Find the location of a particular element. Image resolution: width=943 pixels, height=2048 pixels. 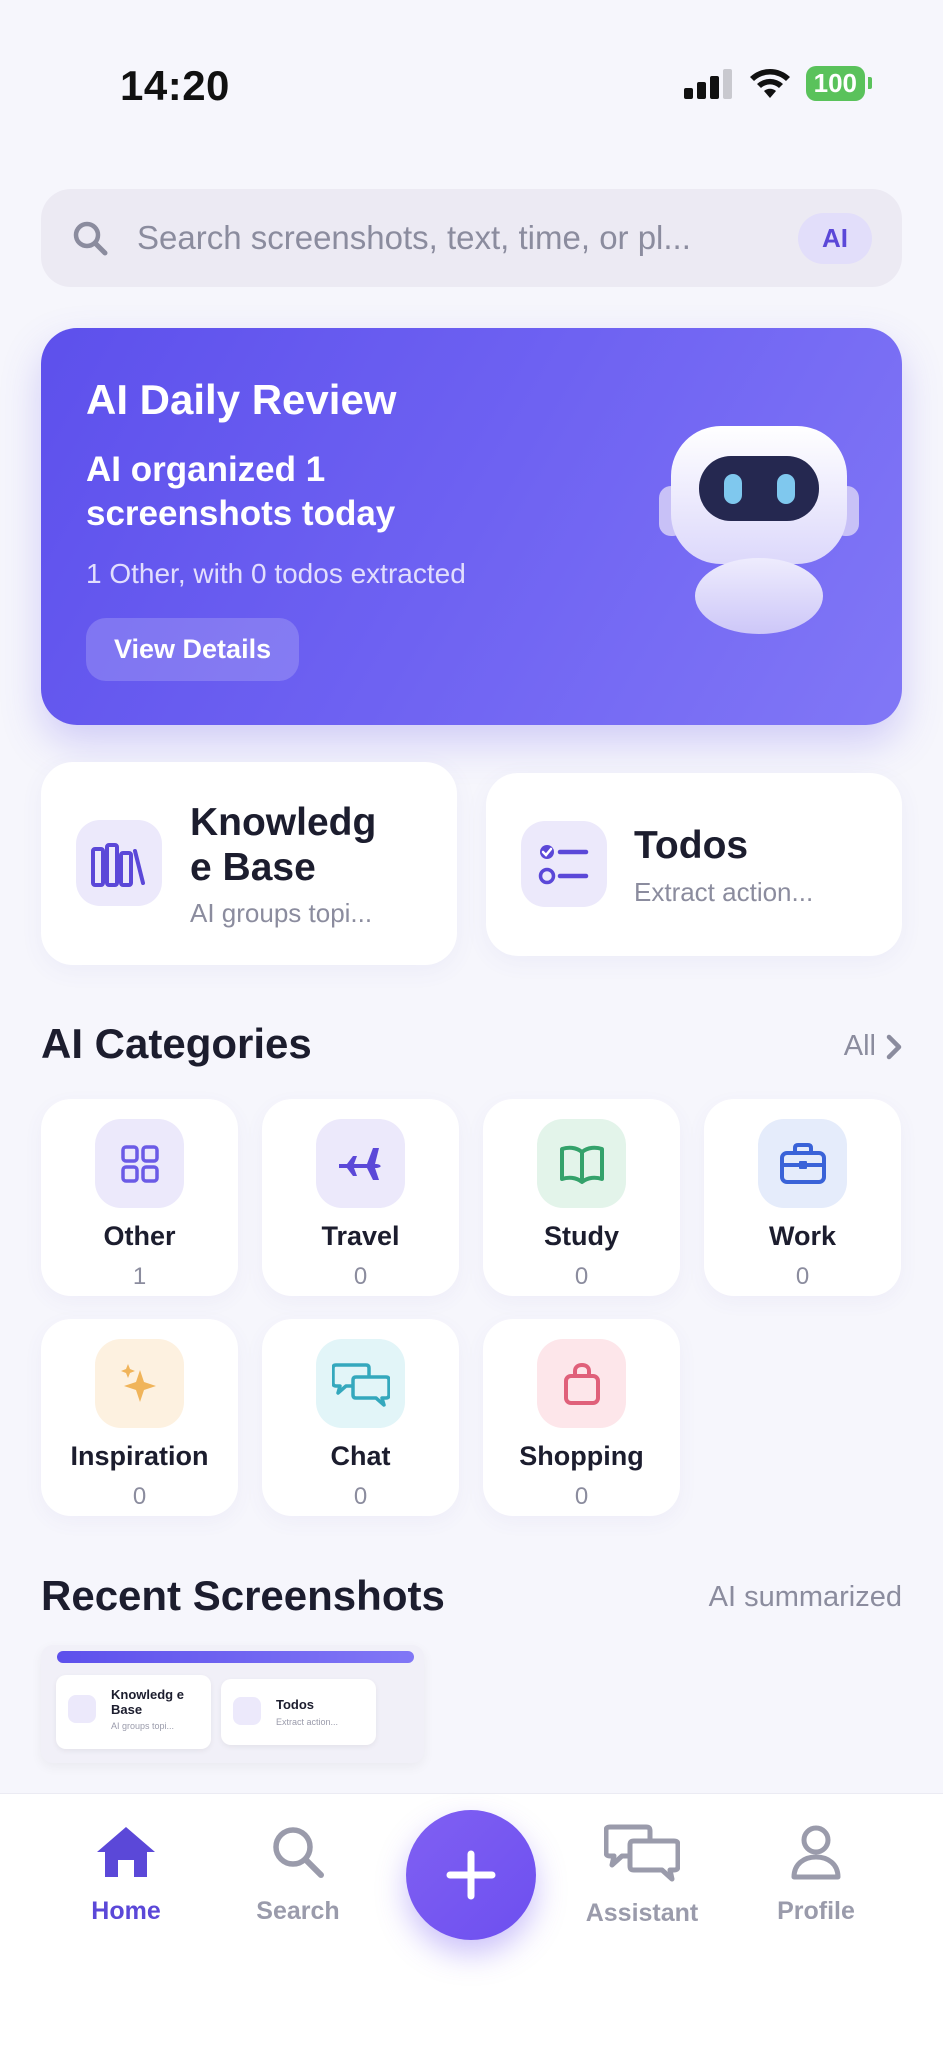

category-name: Other is located at coordinates (139, 1236).